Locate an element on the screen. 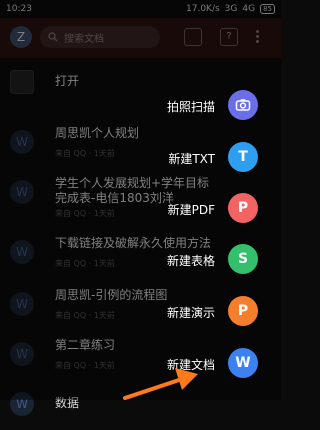 The width and height of the screenshot is (320, 430). fab-new-sheet: 新建表格 S is located at coordinates (140, 260).